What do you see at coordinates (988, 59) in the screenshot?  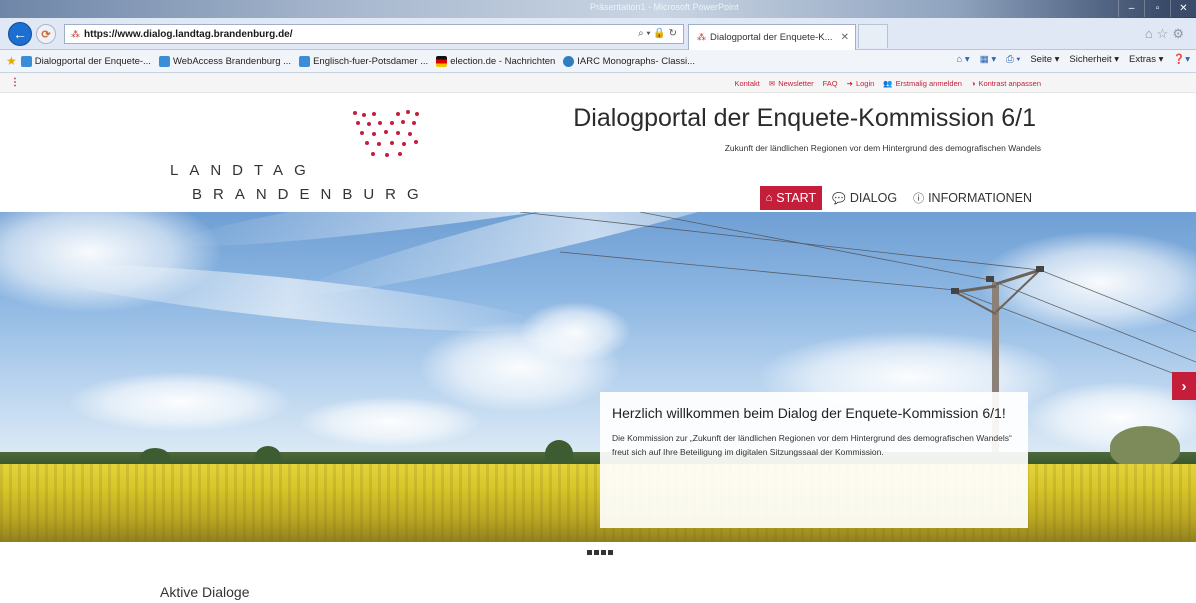 I see `feeds-icon: ▦ ▾` at bounding box center [988, 59].